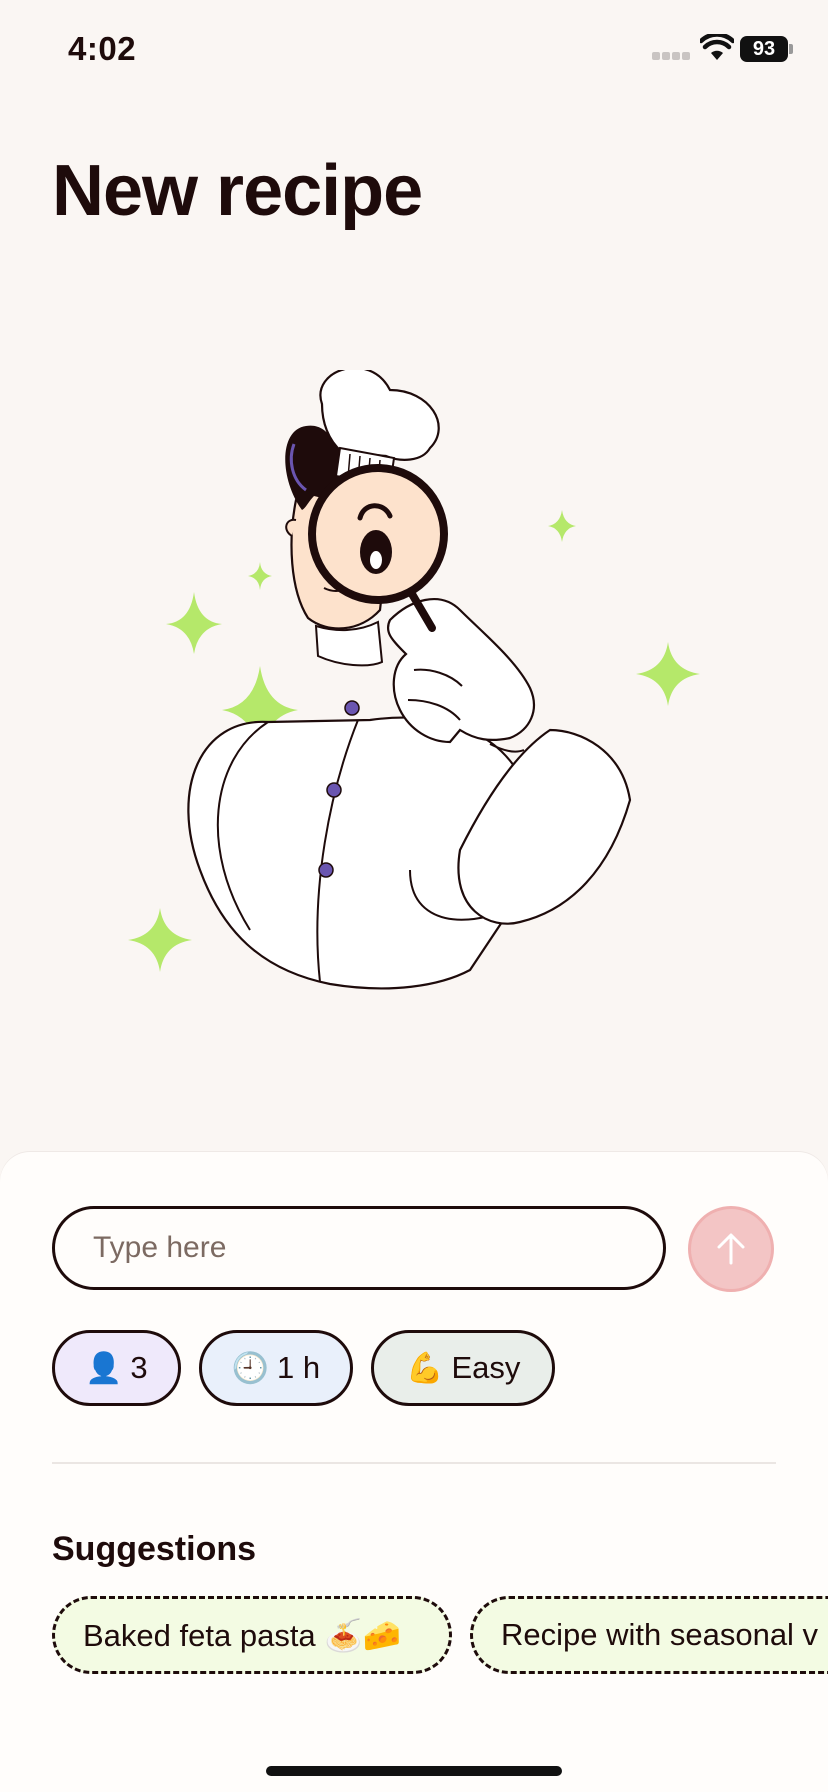  Describe the element at coordinates (102, 48) in the screenshot. I see `status-time: 4:02` at that location.